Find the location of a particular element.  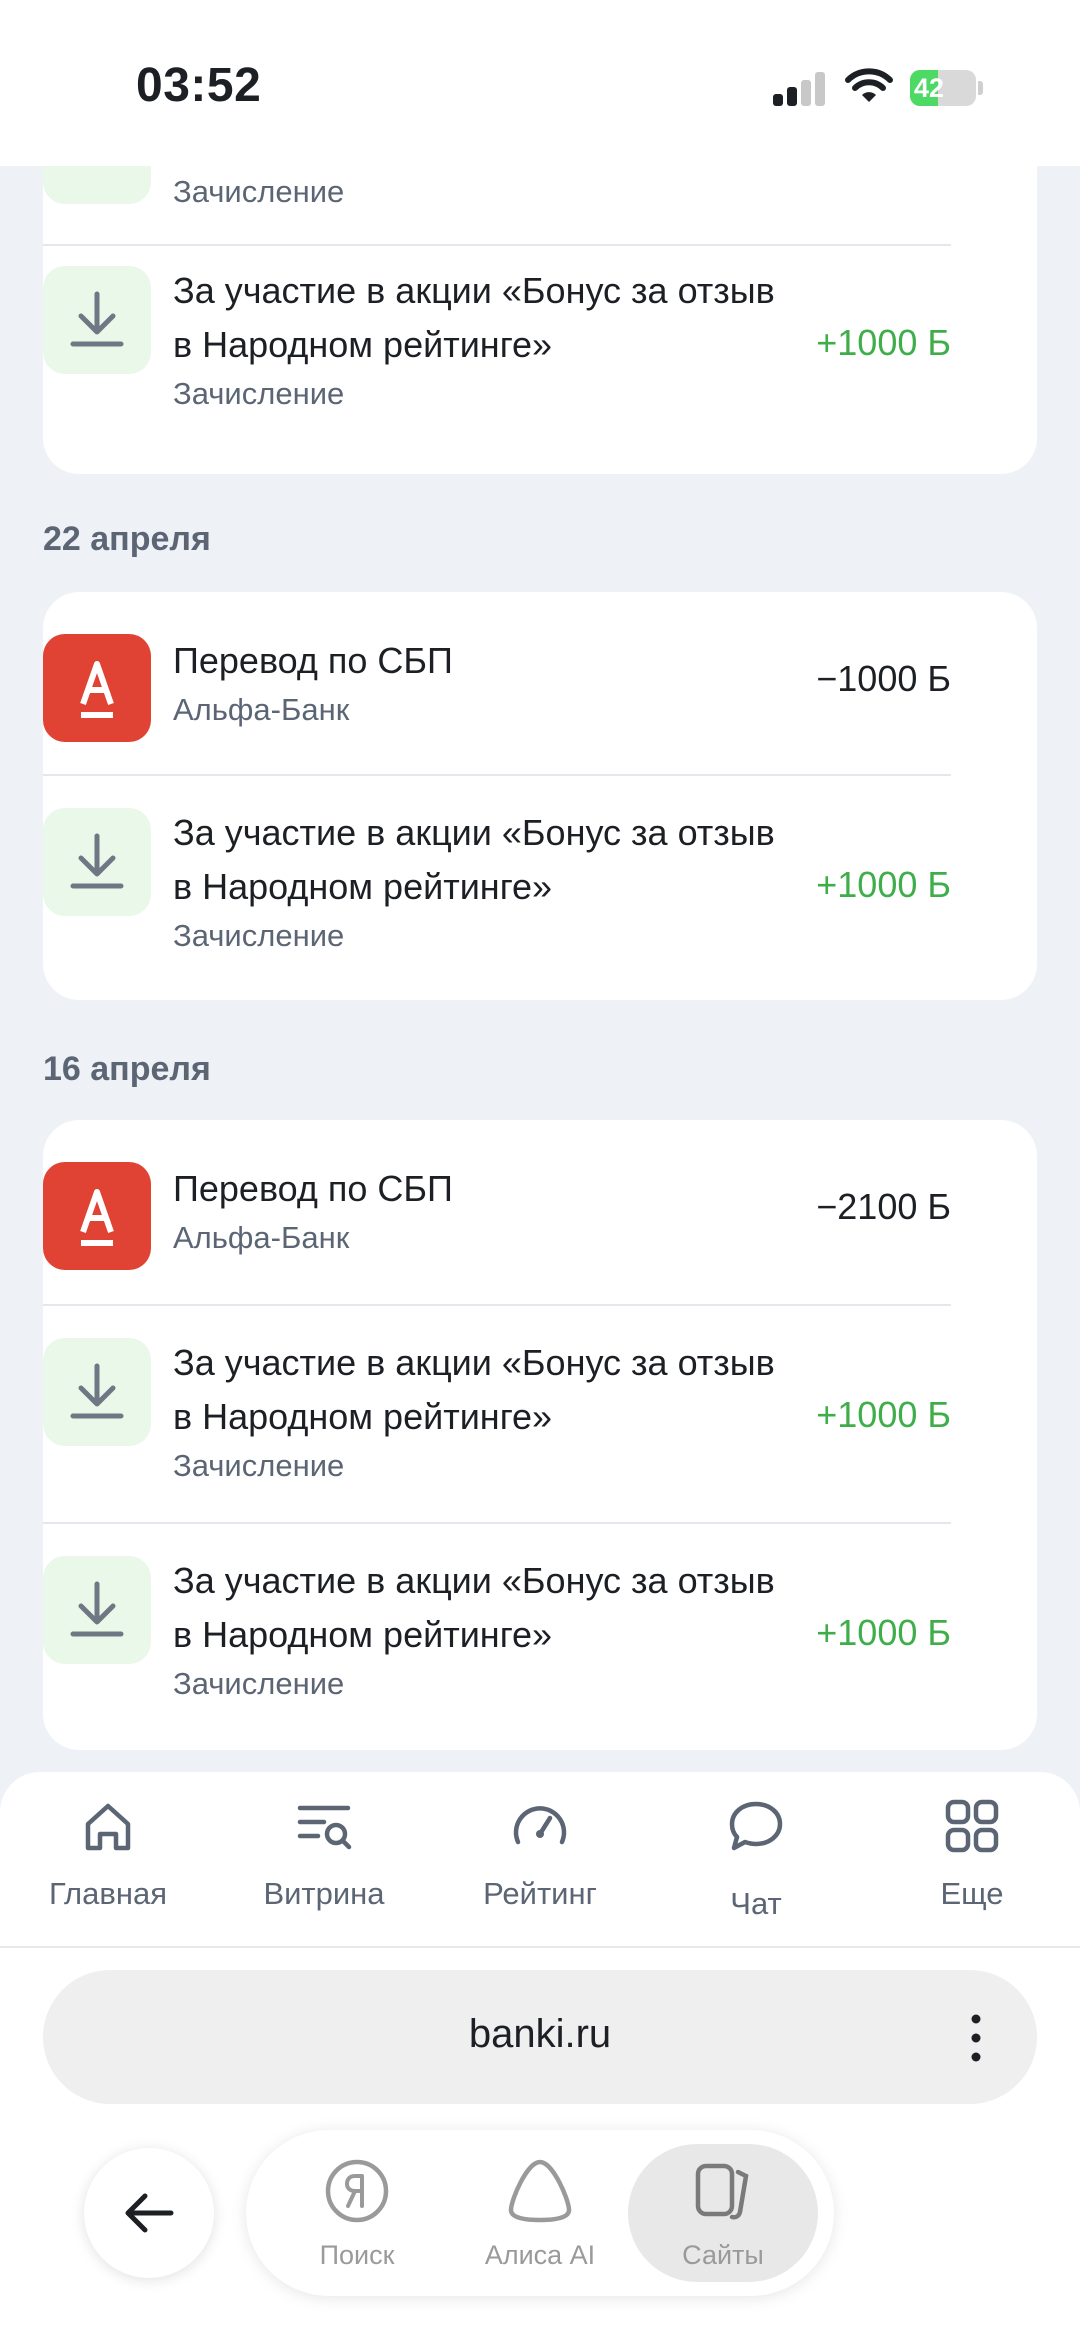

browser-nav-pill: Поиск Алиса AI Сайты is located at coordinates (540, 2213).